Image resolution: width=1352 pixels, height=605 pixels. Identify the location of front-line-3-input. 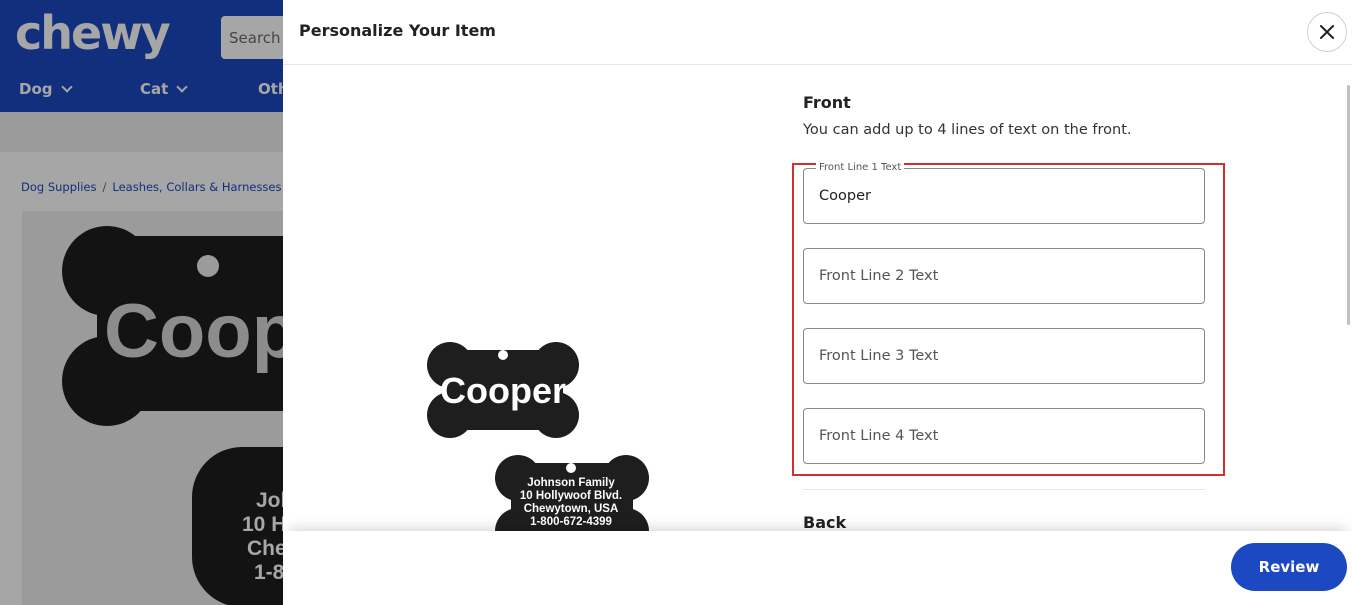
(1004, 356).